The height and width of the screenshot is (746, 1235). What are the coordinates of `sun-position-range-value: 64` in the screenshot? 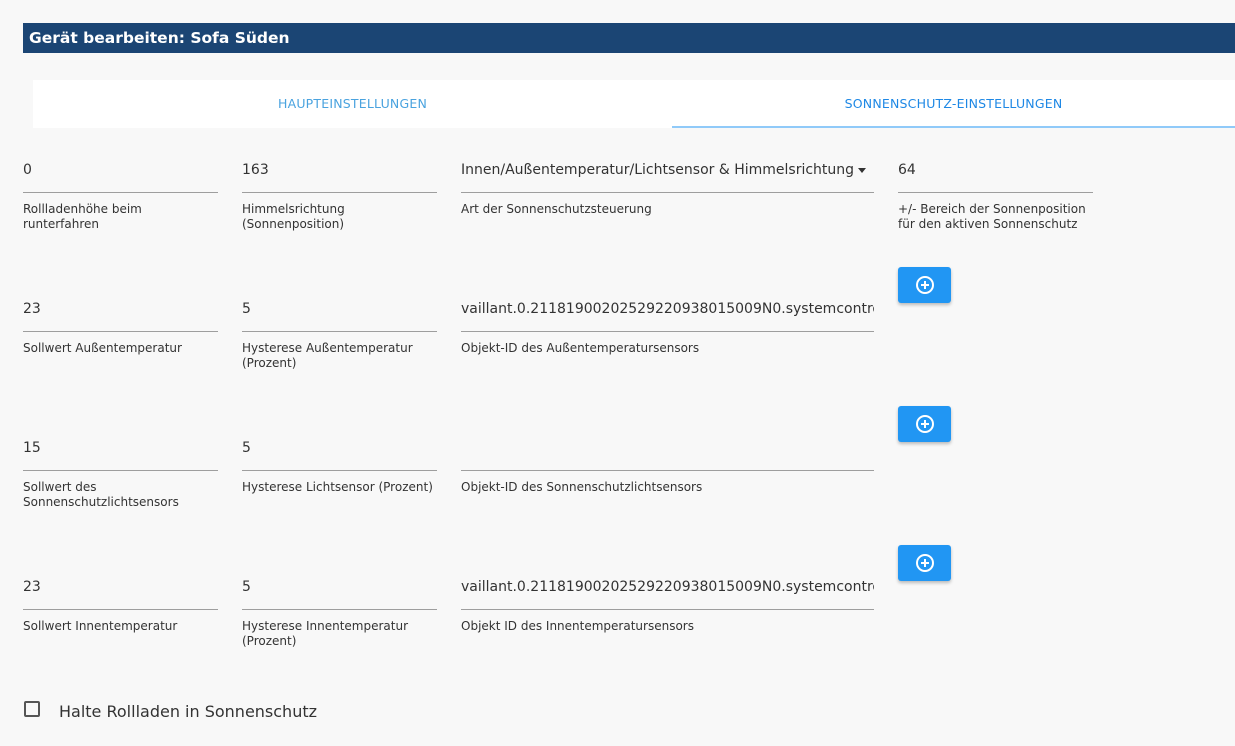 It's located at (995, 170).